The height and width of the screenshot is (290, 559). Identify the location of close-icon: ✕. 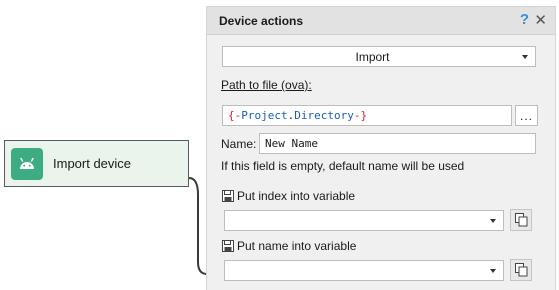
(540, 20).